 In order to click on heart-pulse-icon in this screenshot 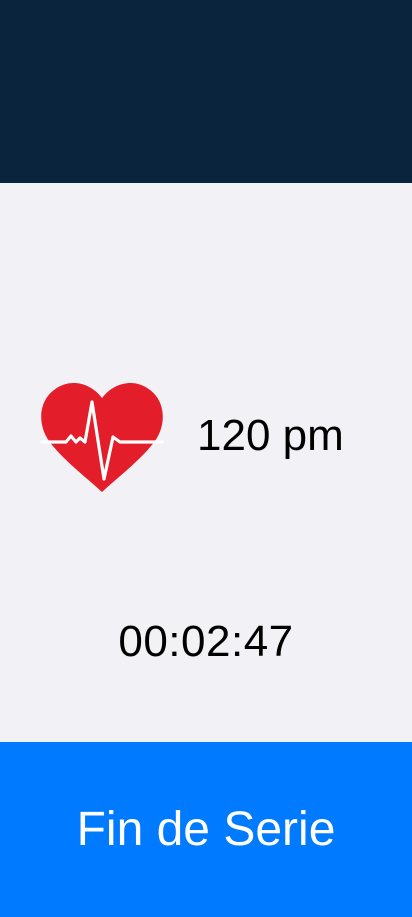, I will do `click(102, 436)`.